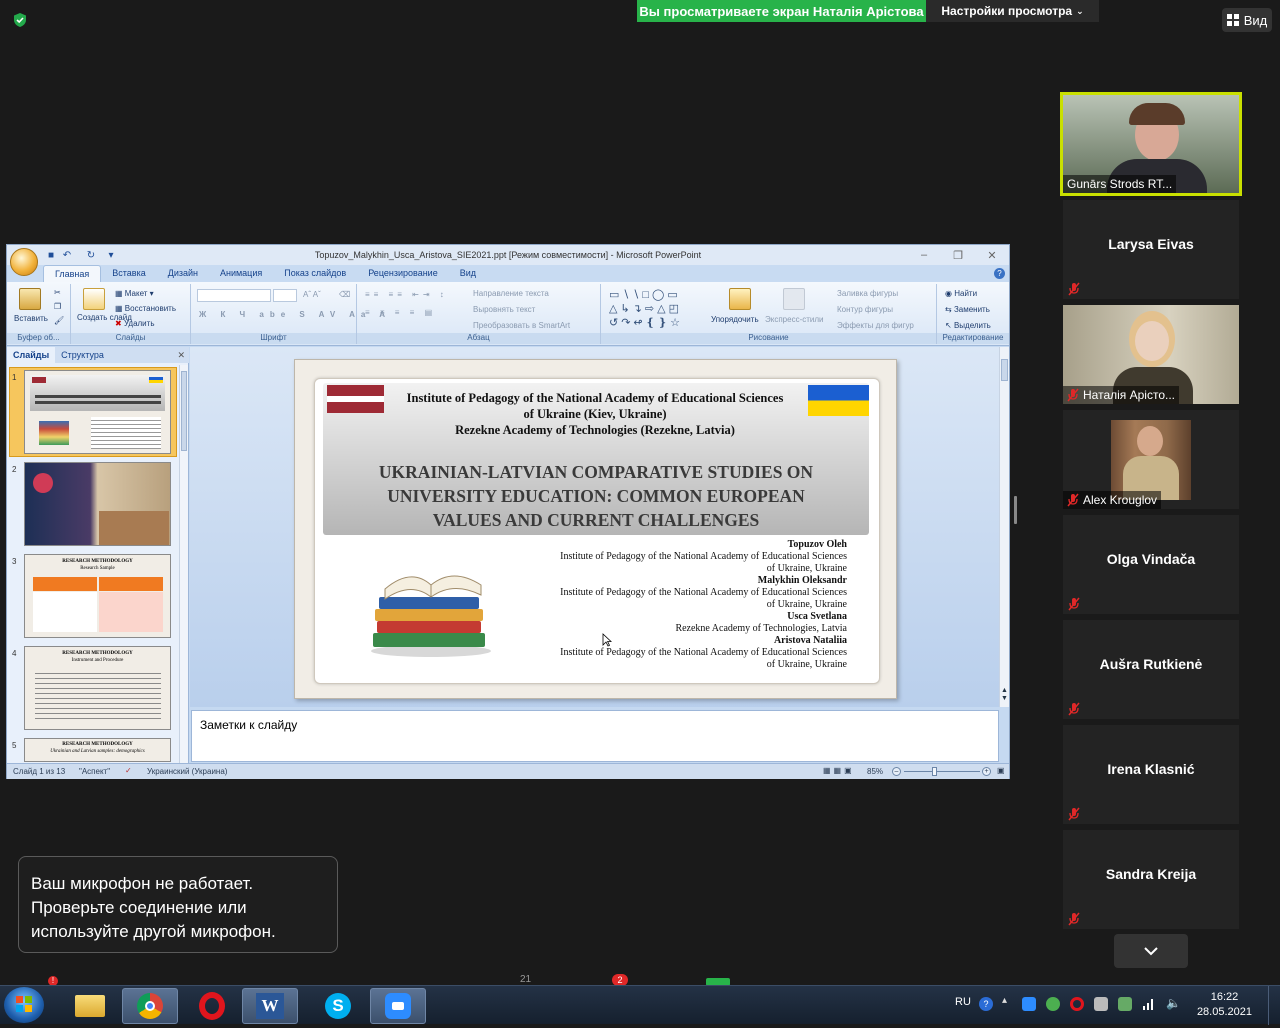 This screenshot has width=1280, height=1028. Describe the element at coordinates (1151, 564) in the screenshot. I see `participant-tile: Olga Vindača` at that location.